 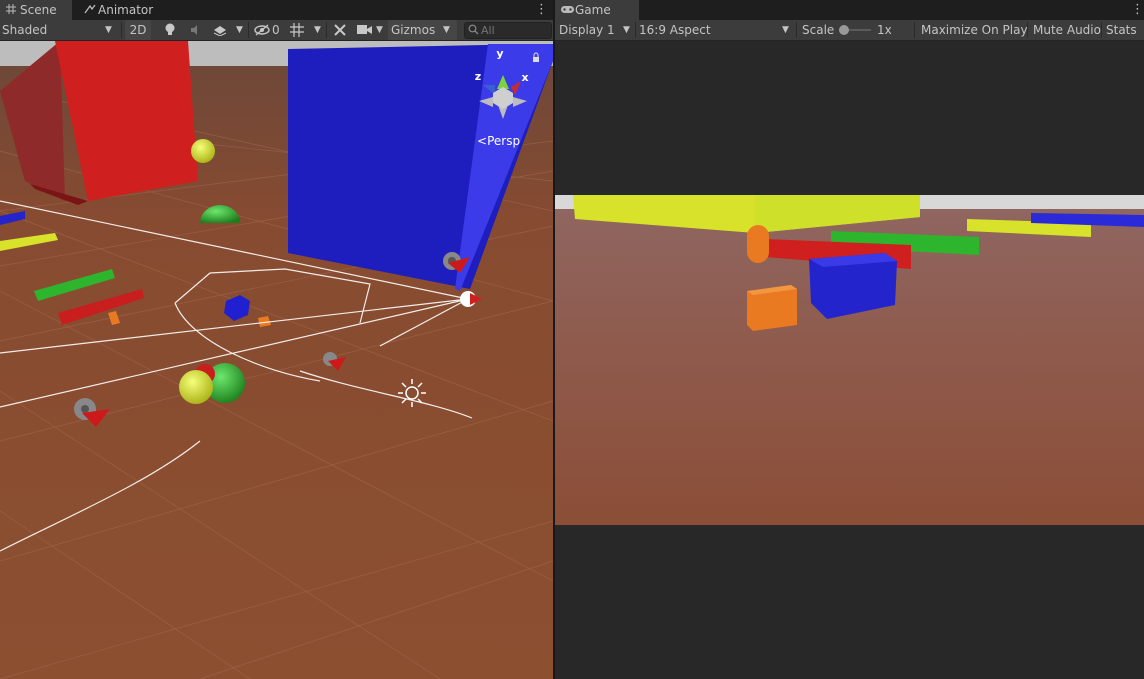 I want to click on maximize-on-play-label: Maximize On Play, so click(x=974, y=30).